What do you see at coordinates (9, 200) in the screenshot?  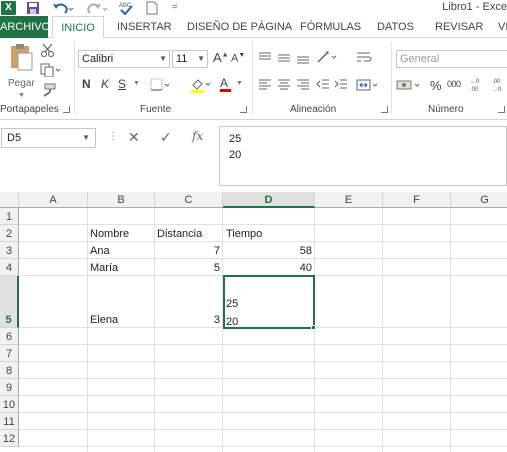 I see `select-all-corner` at bounding box center [9, 200].